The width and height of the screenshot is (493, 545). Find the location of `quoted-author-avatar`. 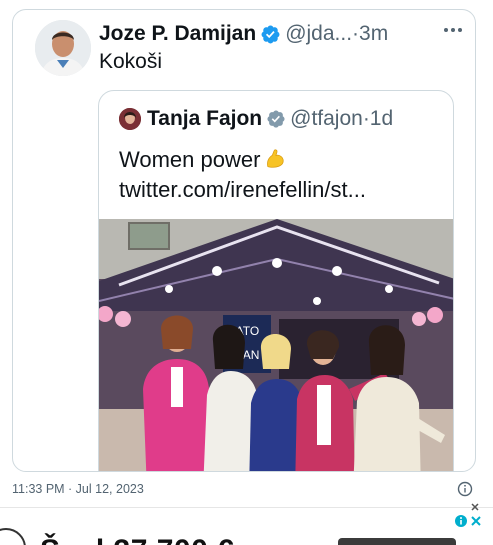

quoted-author-avatar is located at coordinates (130, 119).